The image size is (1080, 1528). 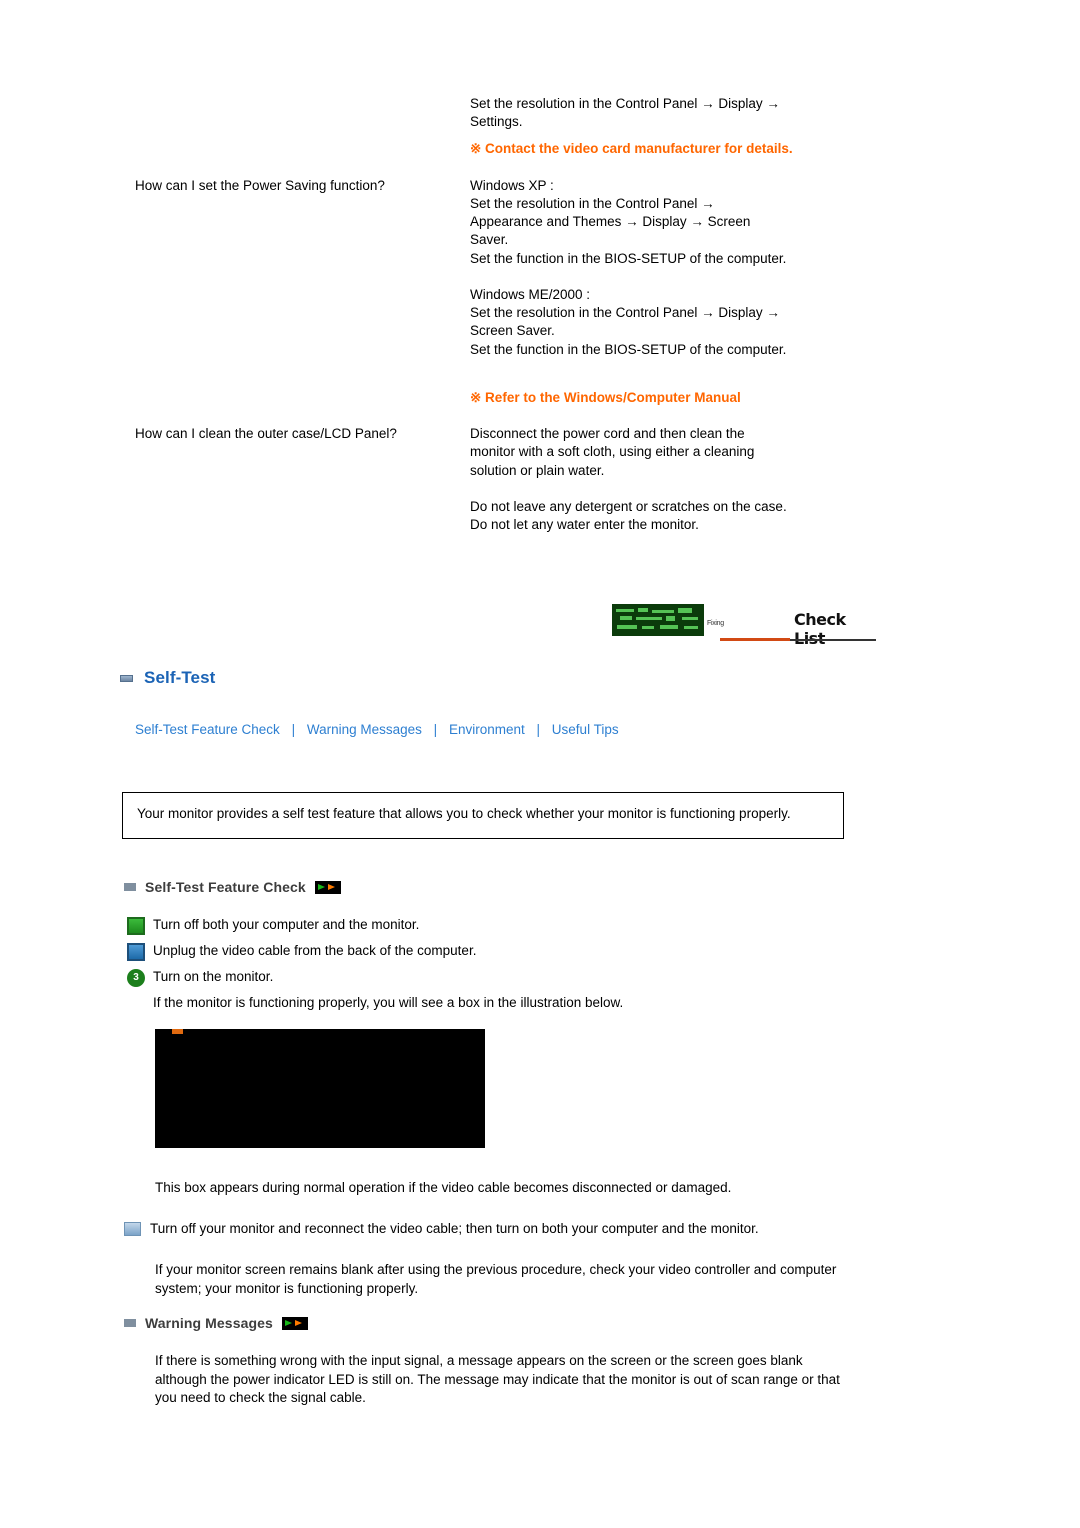 I want to click on faq-answer-line: Windows ME/2000 :, so click(x=530, y=294).